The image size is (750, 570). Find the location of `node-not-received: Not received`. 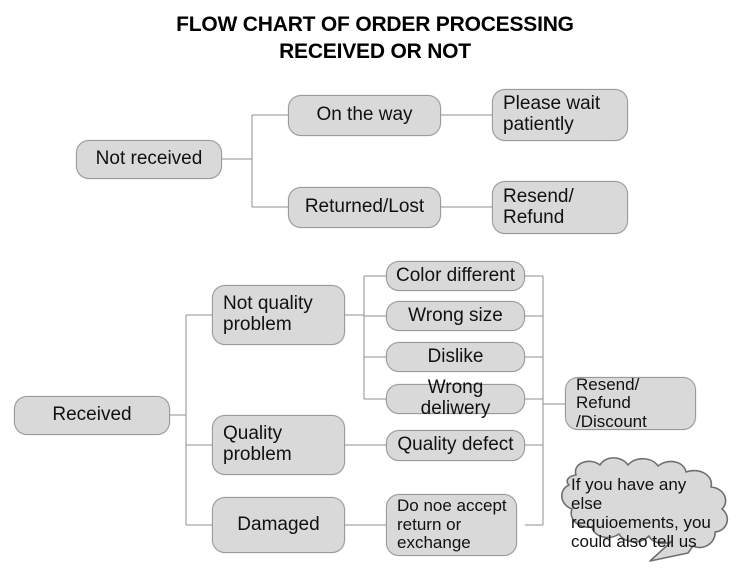

node-not-received: Not received is located at coordinates (149, 159).